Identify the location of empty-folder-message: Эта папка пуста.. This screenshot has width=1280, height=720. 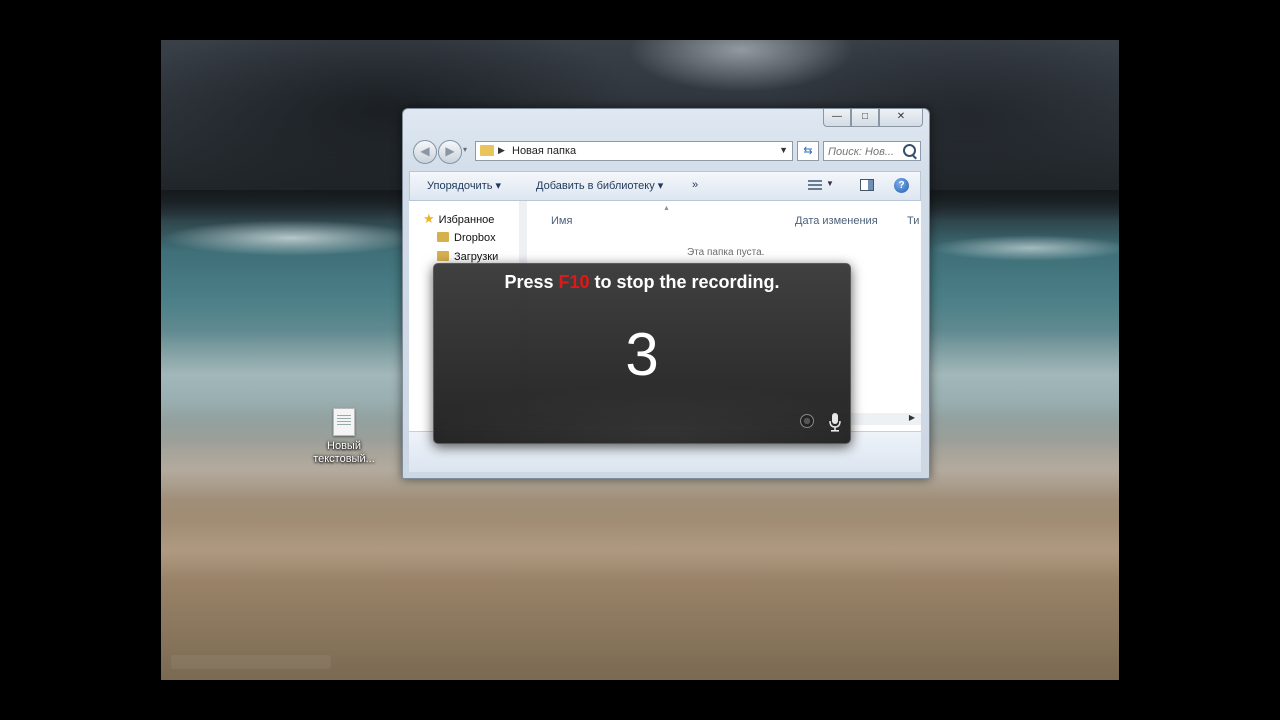
(726, 252).